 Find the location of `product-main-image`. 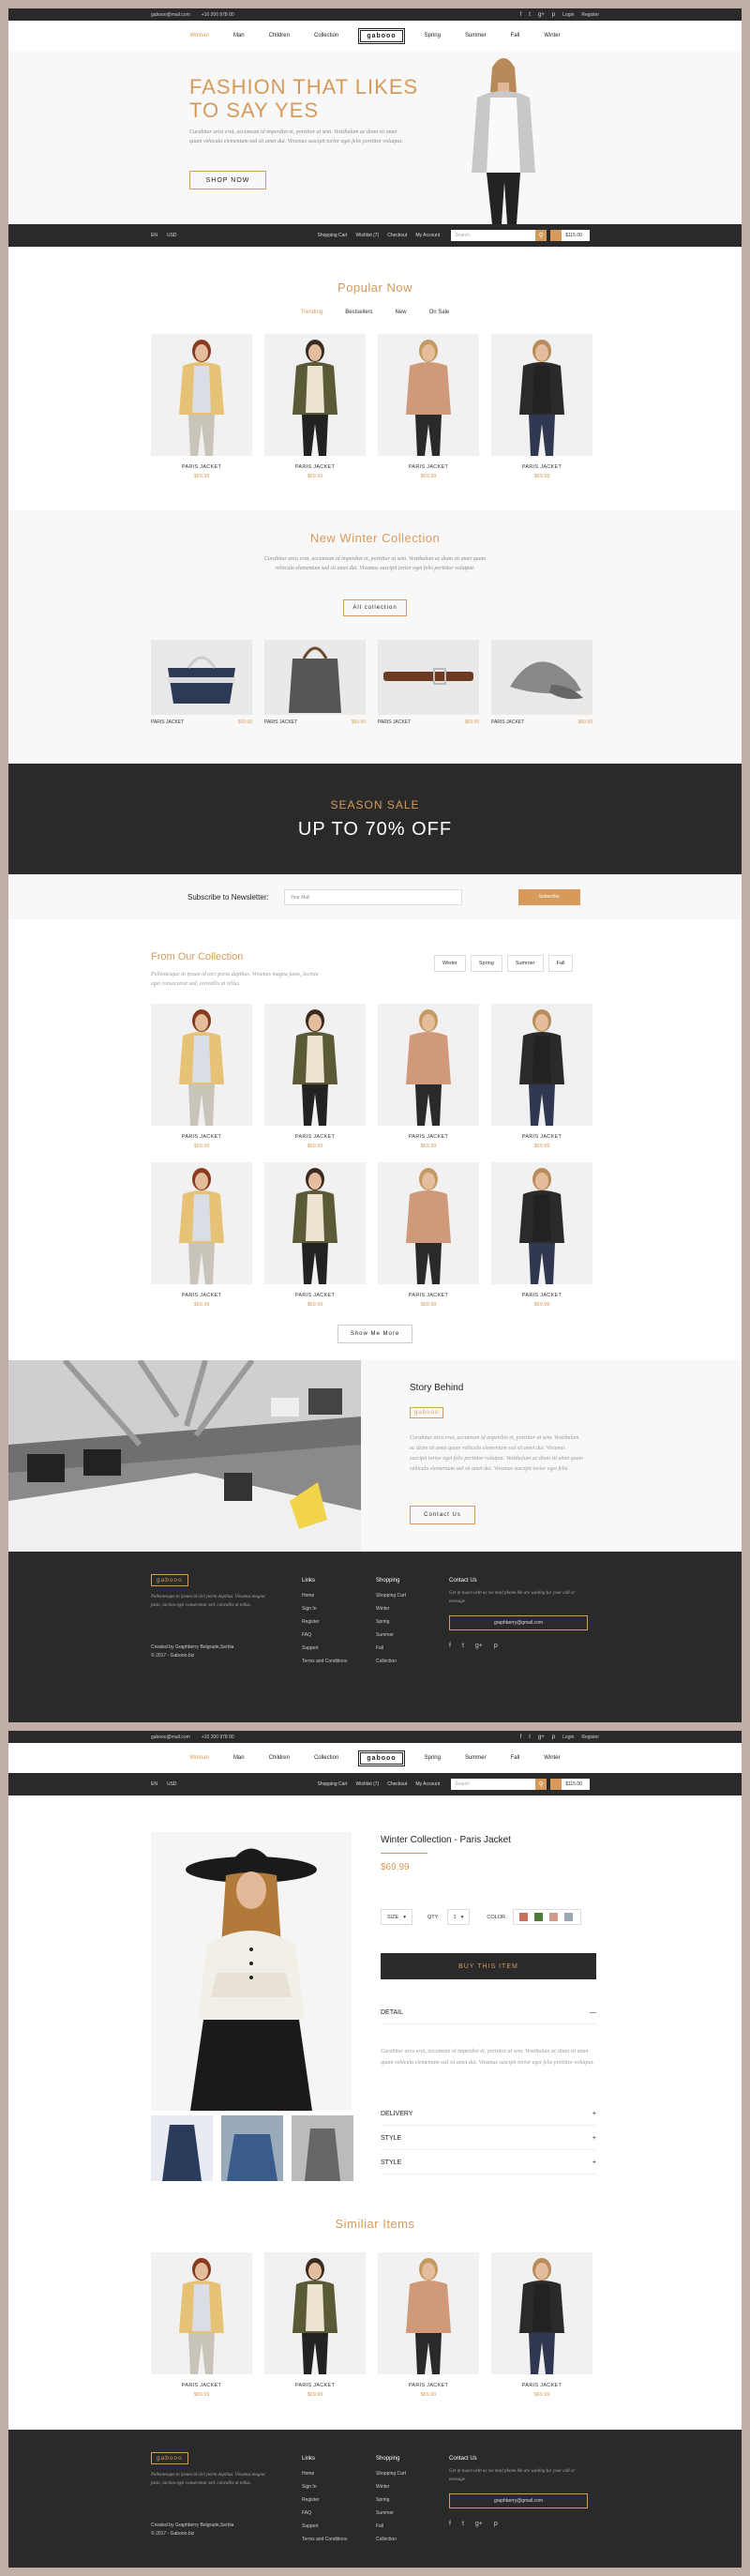

product-main-image is located at coordinates (251, 1972).